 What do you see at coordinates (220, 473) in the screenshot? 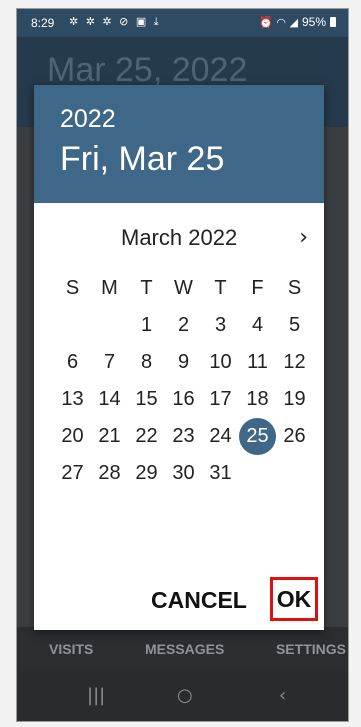
I see `day-cell: 31` at bounding box center [220, 473].